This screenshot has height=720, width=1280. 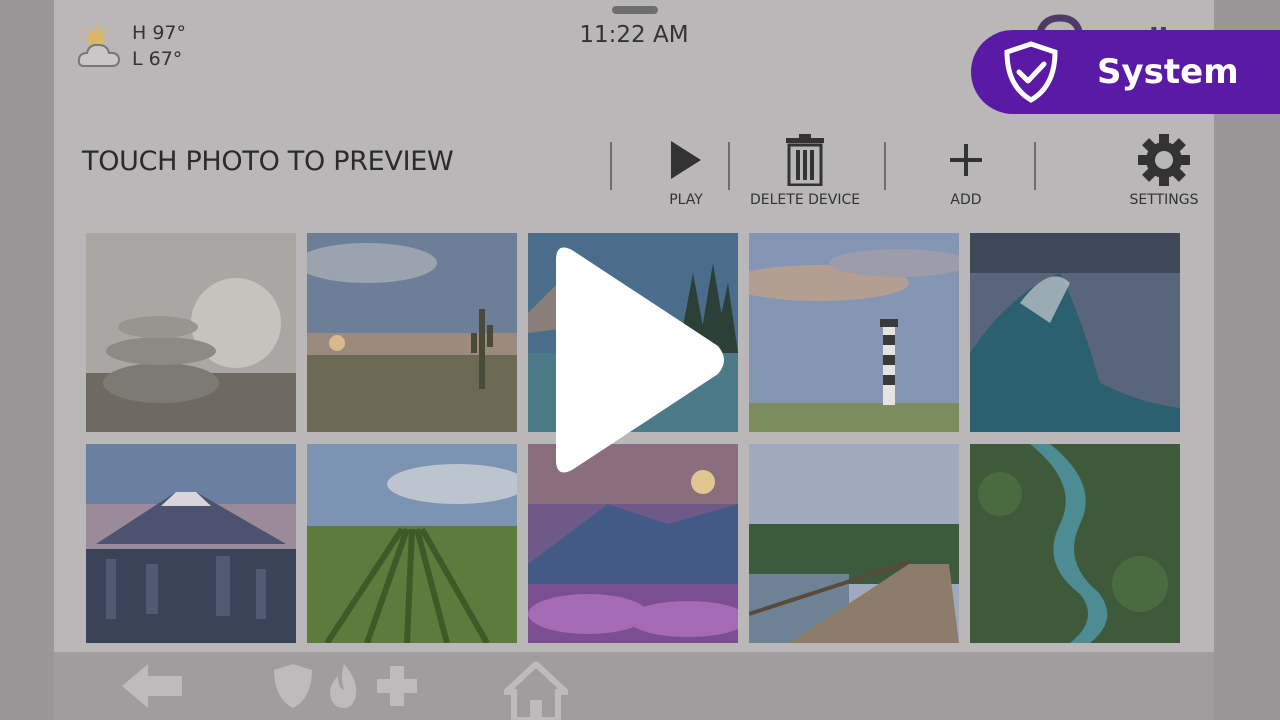 What do you see at coordinates (412, 543) in the screenshot?
I see `photo-crop-field` at bounding box center [412, 543].